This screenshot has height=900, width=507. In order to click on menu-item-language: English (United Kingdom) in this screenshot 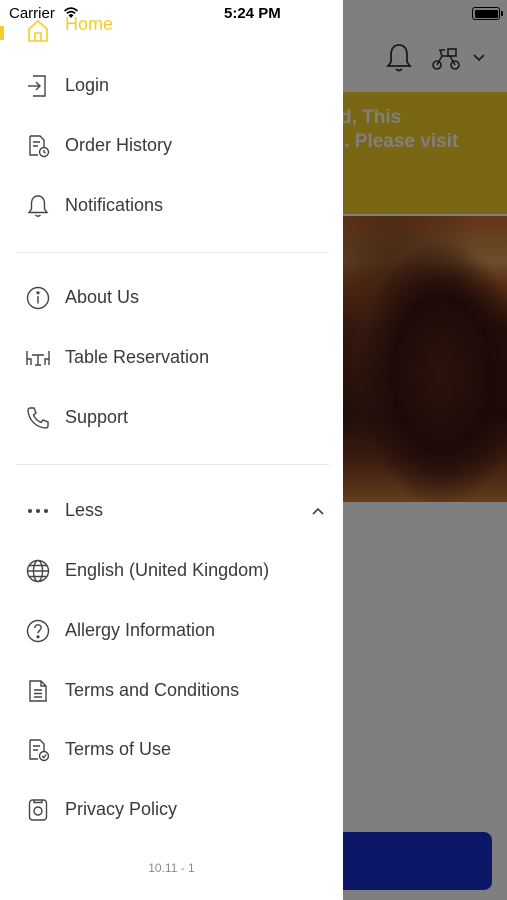, I will do `click(171, 571)`.